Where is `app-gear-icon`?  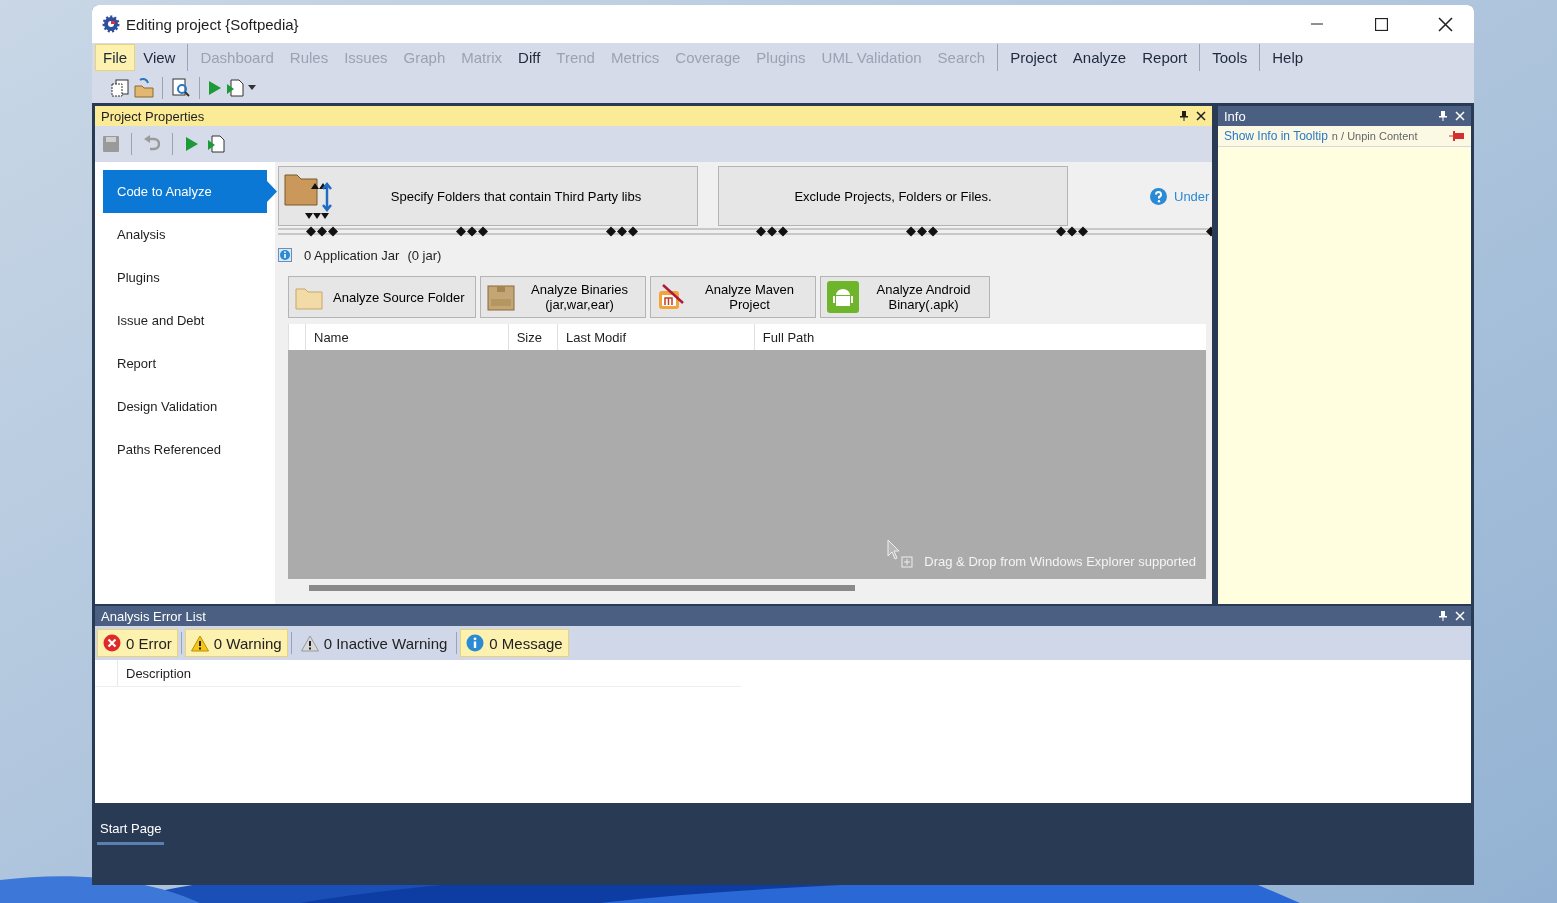
app-gear-icon is located at coordinates (111, 24).